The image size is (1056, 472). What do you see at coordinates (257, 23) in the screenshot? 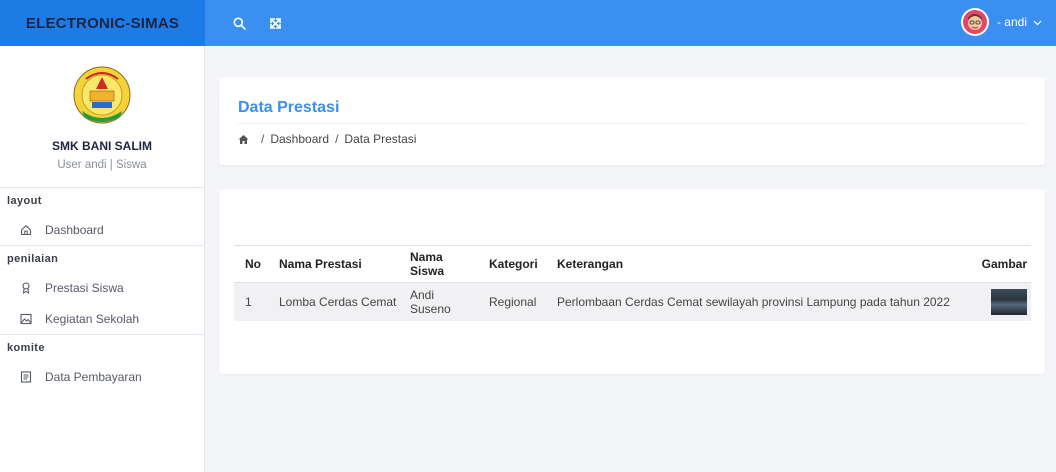
I see `top-icons` at bounding box center [257, 23].